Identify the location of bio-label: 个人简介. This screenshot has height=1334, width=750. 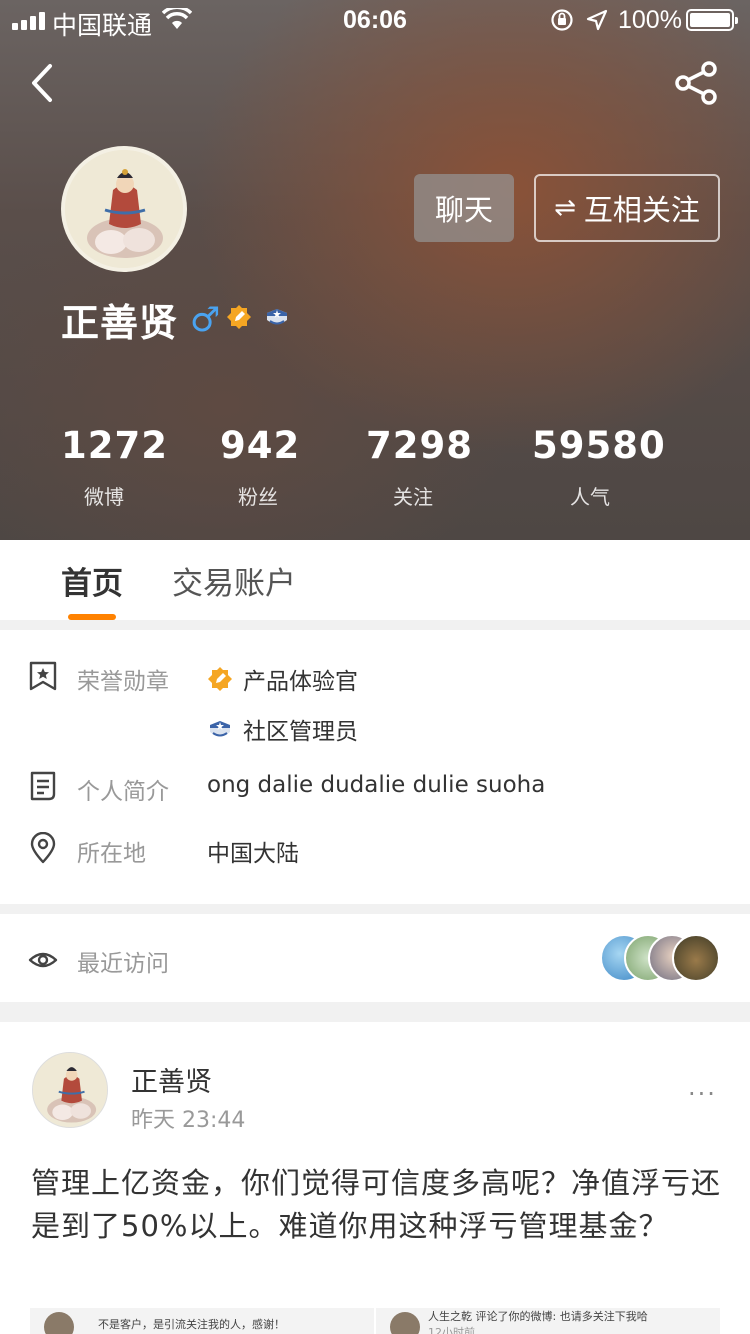
(123, 792).